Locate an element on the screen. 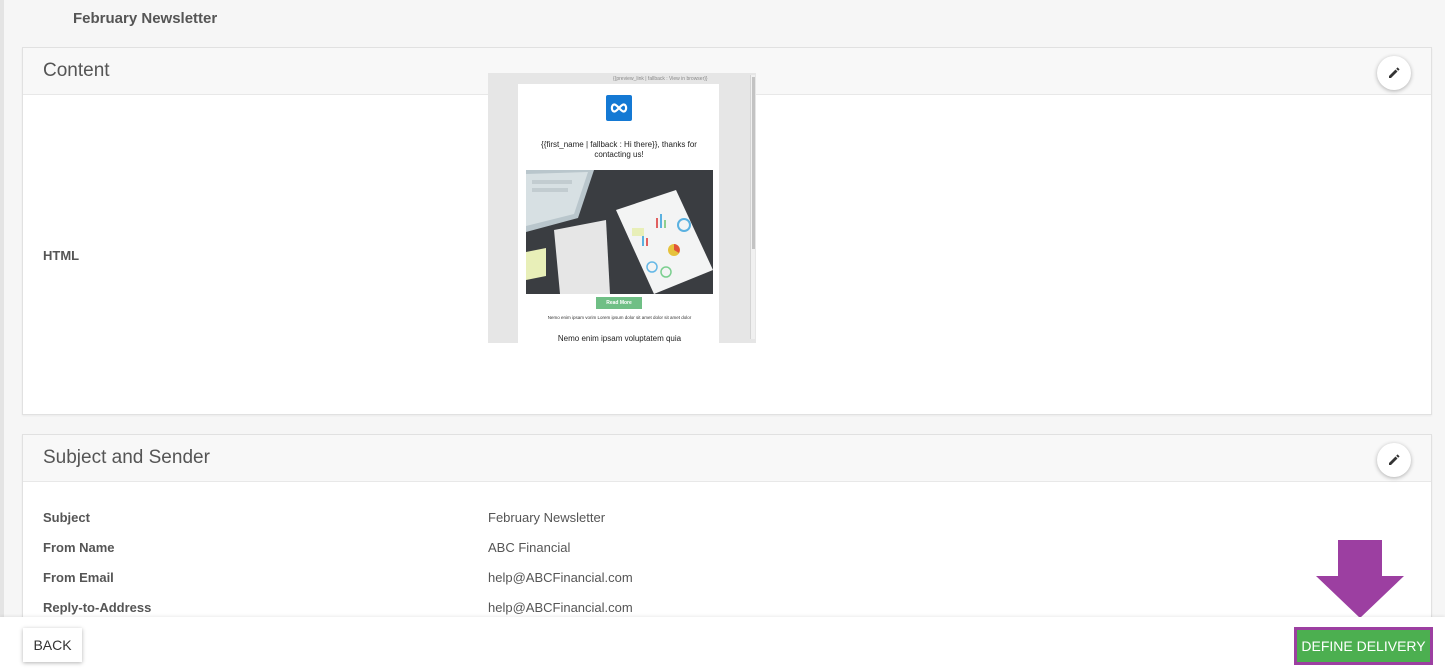 Image resolution: width=1445 pixels, height=669 pixels. reply-to-value: help@ABCFinancial.com is located at coordinates (560, 607).